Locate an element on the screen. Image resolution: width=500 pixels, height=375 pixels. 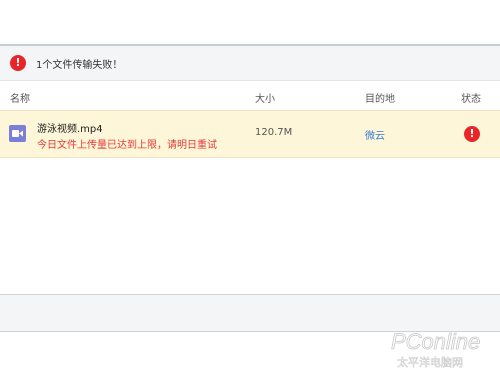
file-size: 120.7M is located at coordinates (274, 132).